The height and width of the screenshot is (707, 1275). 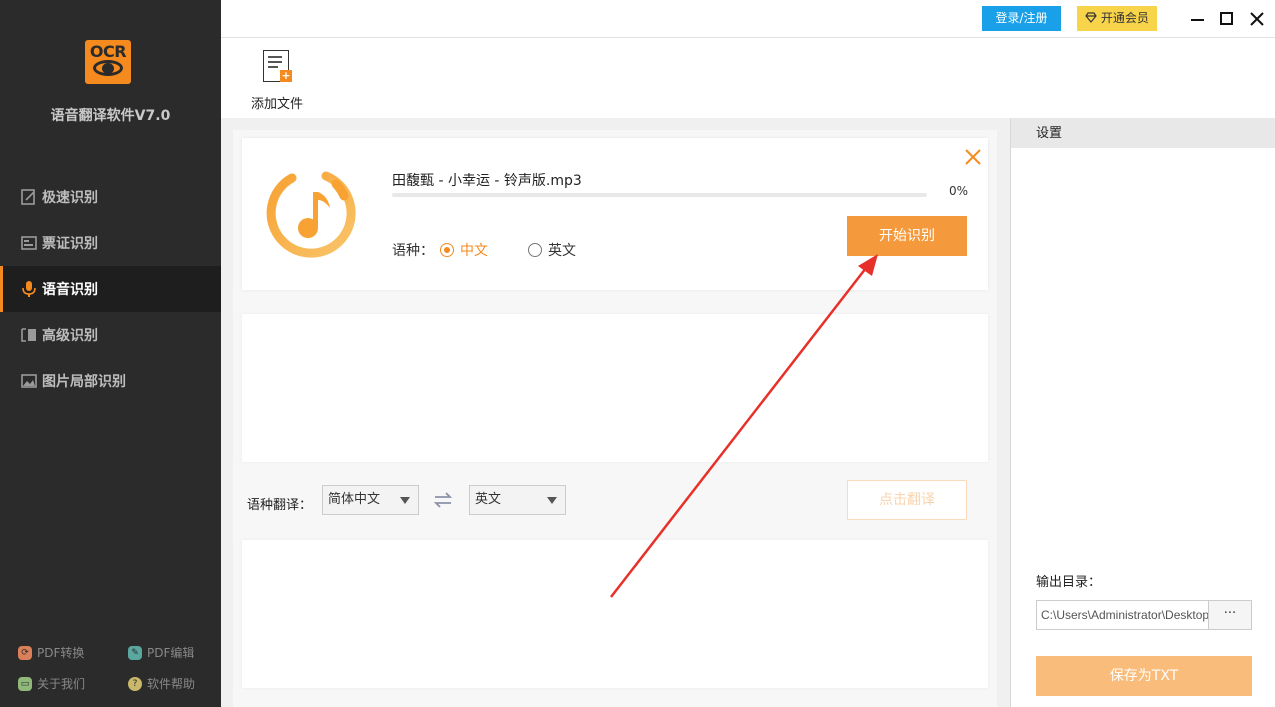 I want to click on output-directory-label: 输出目录：, so click(x=1069, y=582).